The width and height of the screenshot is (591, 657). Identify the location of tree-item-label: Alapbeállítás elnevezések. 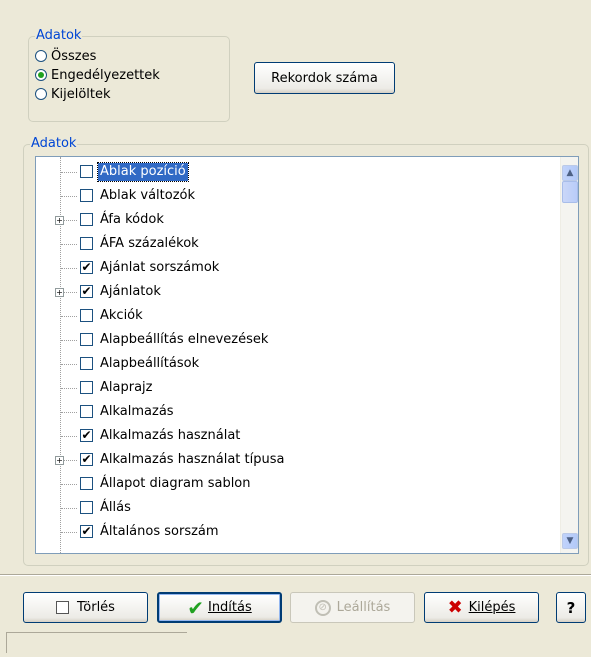
(184, 339).